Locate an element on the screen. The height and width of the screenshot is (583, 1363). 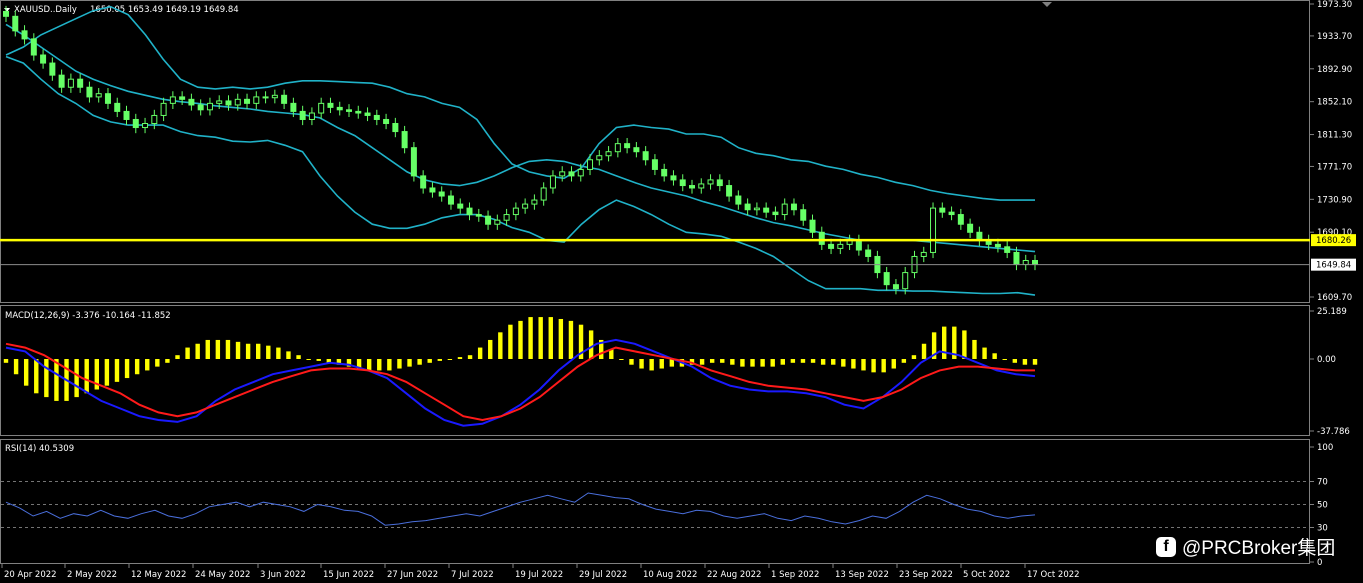
date-tick-label: 27 Jun 2022 is located at coordinates (412, 575).